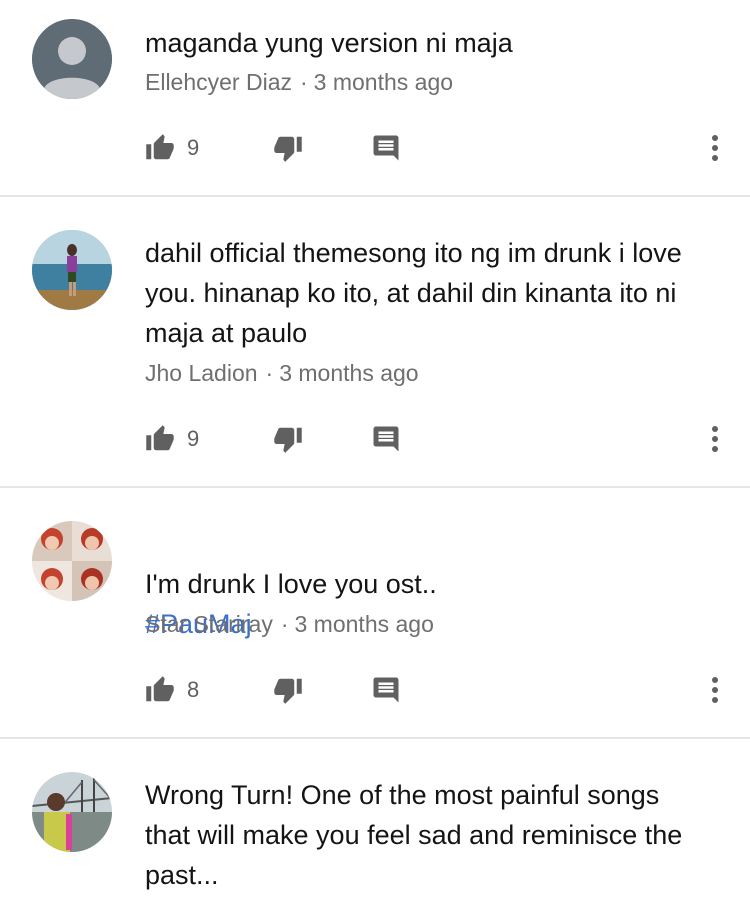 The image size is (750, 907). Describe the element at coordinates (209, 624) in the screenshot. I see `comment-author: Star Stariray` at that location.